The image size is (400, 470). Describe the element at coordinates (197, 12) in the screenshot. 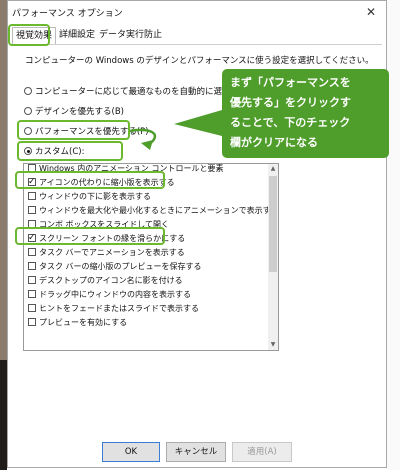

I see `title-bar: パフォーマンス オプション ✕` at that location.